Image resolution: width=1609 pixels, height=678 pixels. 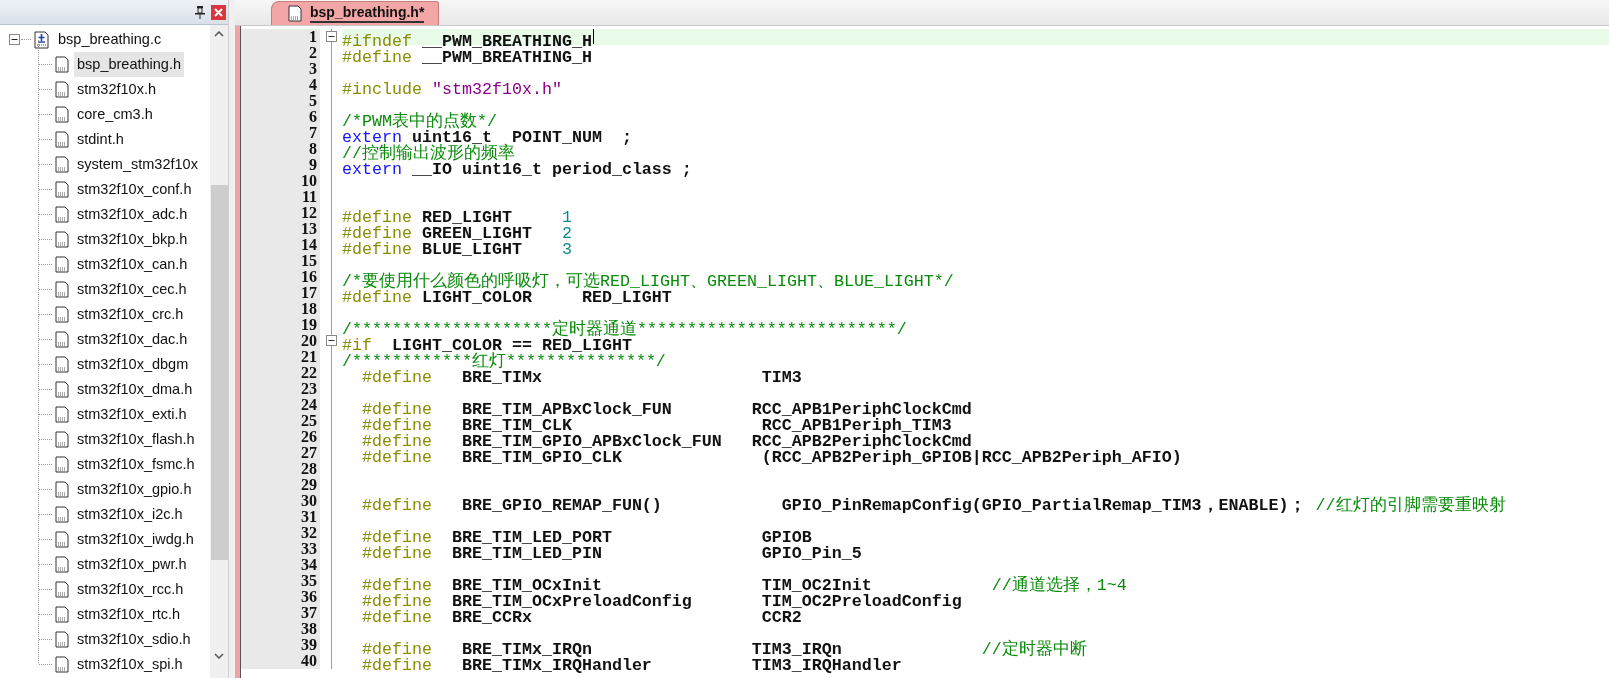 I want to click on code-line: #define LIGHT_COLOR RED_LIGHT, so click(x=507, y=298).